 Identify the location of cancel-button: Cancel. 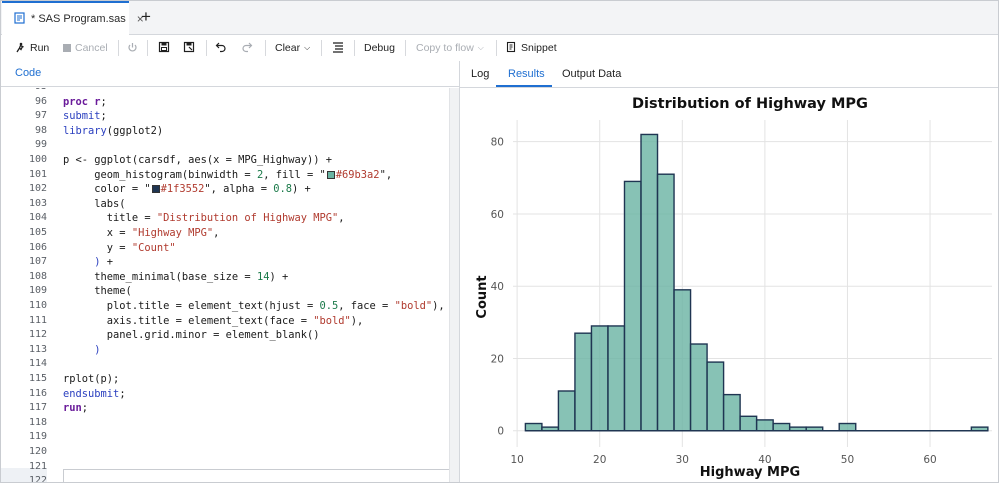
(85, 48).